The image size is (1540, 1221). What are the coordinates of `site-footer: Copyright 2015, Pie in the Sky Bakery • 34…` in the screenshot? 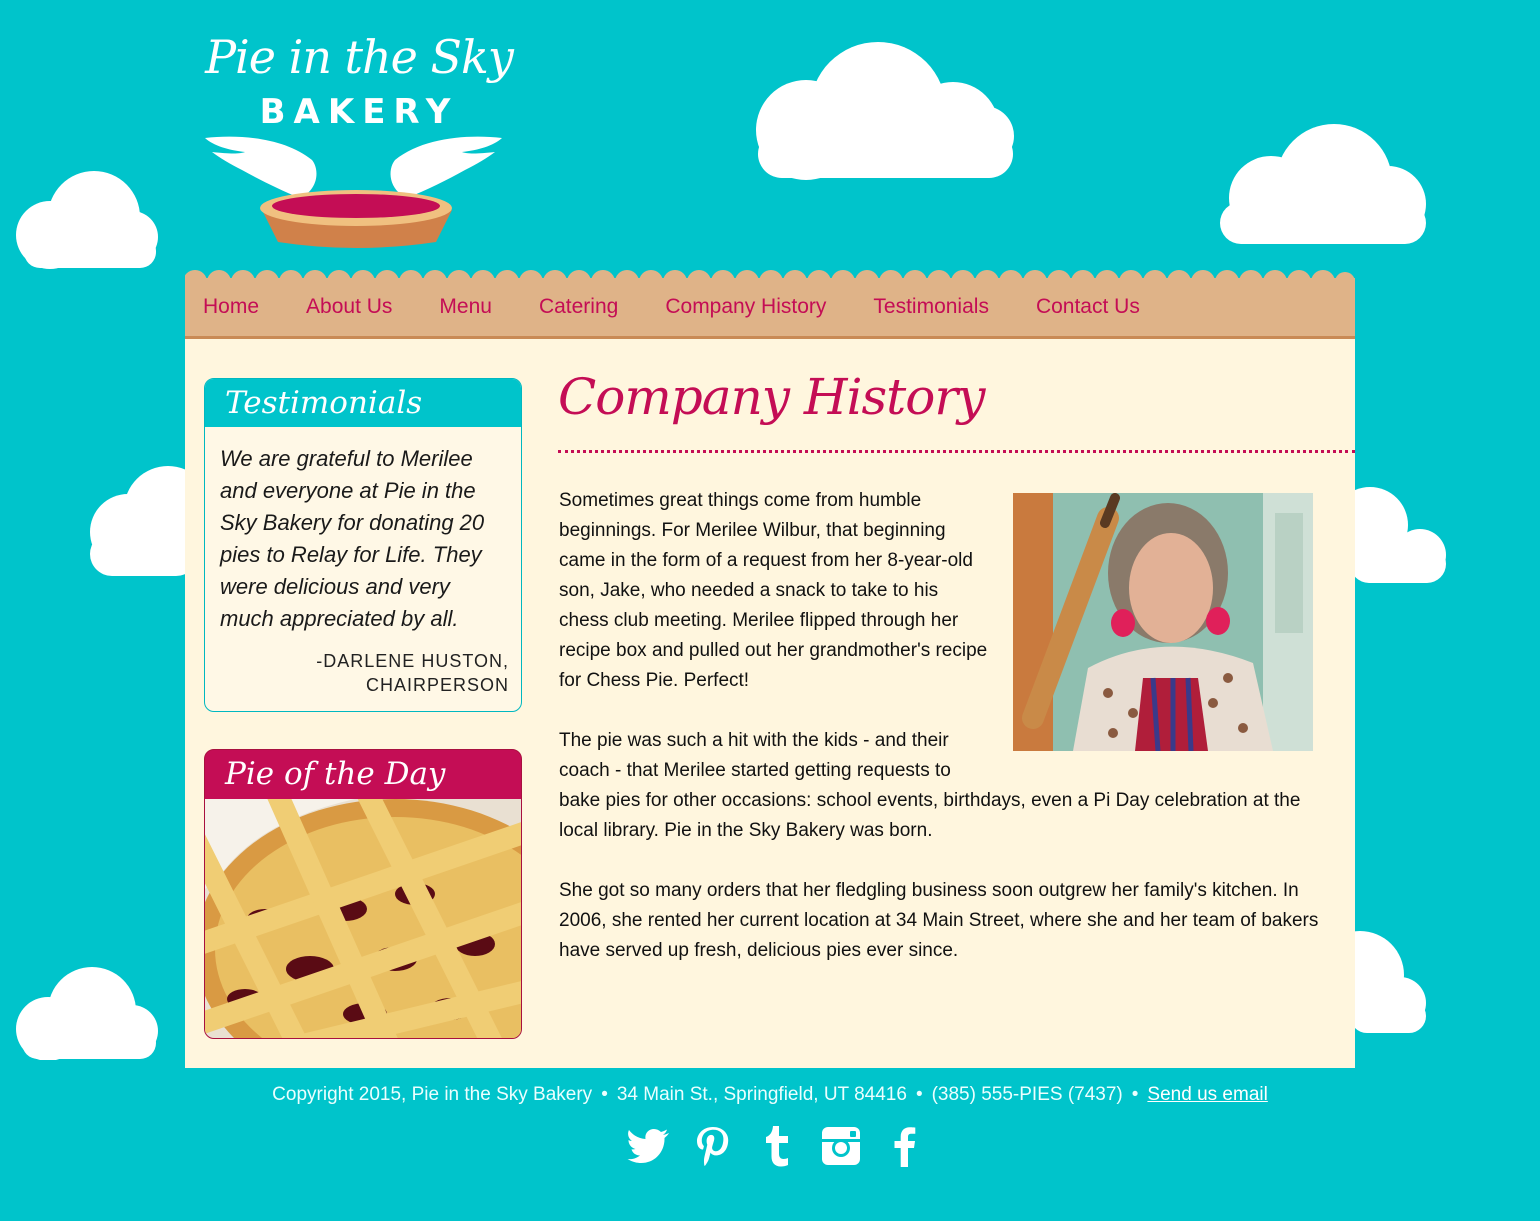 It's located at (770, 1095).